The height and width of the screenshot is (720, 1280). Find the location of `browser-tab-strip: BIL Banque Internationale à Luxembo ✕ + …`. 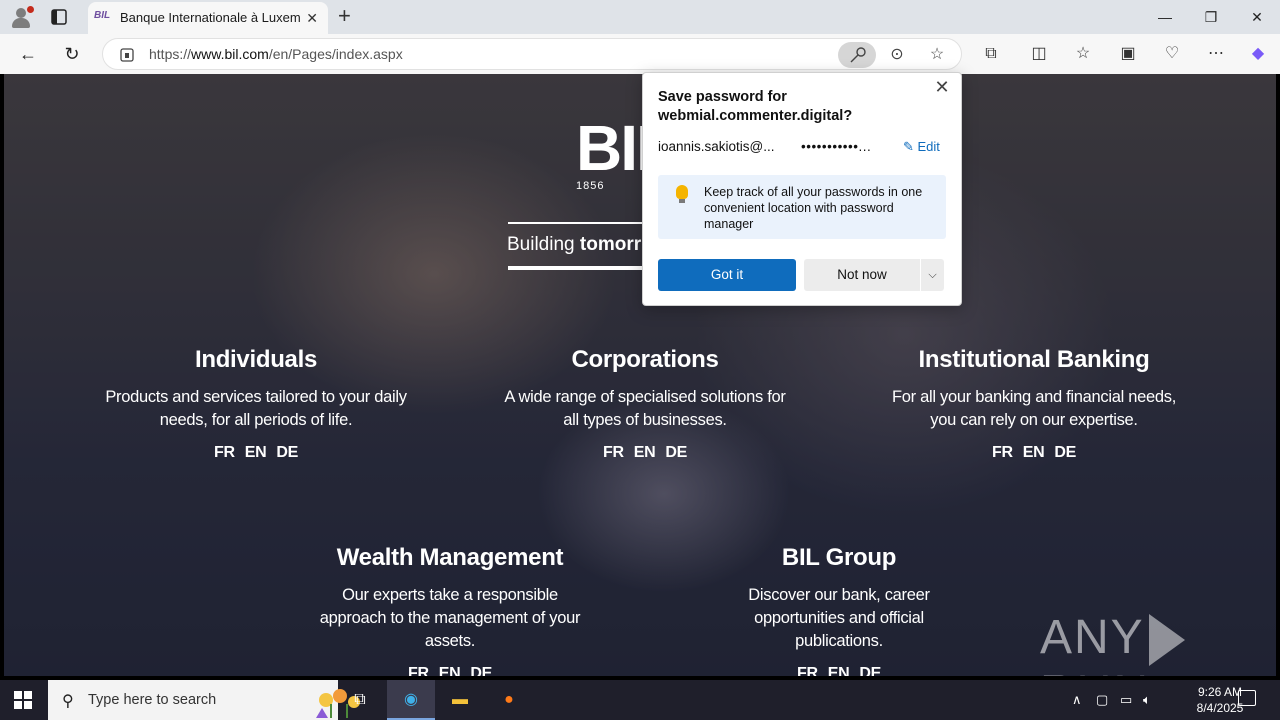

browser-tab-strip: BIL Banque Internationale à Luxembo ✕ + … is located at coordinates (640, 17).